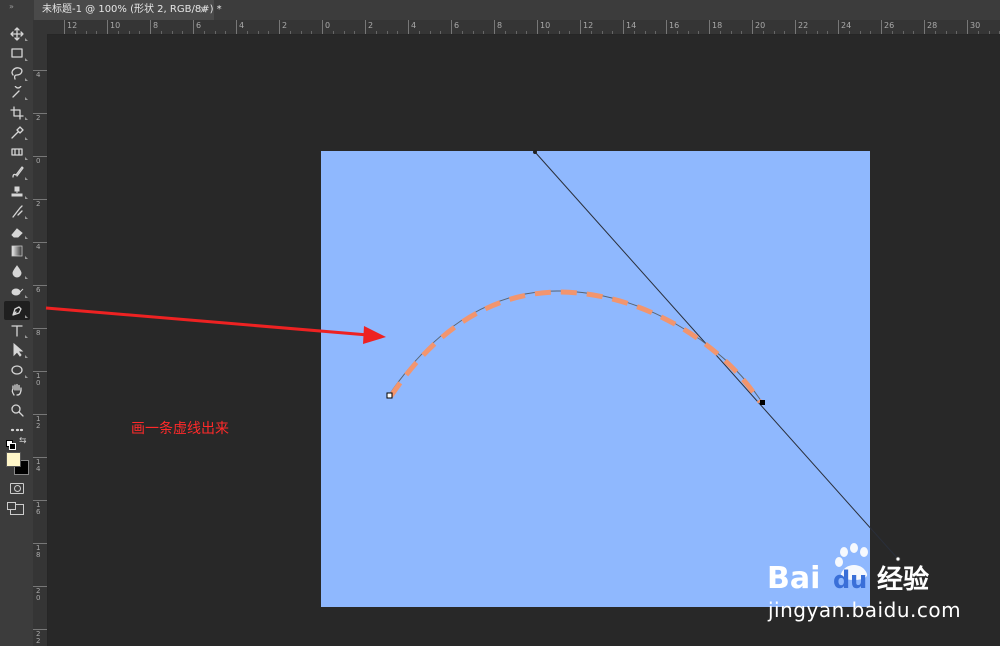 The width and height of the screenshot is (1000, 646). Describe the element at coordinates (17, 152) in the screenshot. I see `tool-spot-heal` at that location.